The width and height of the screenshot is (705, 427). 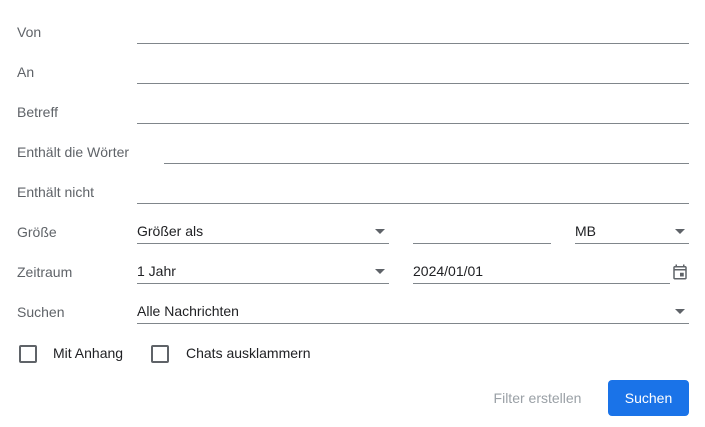 What do you see at coordinates (585, 231) in the screenshot?
I see `size-unit-value: MB` at bounding box center [585, 231].